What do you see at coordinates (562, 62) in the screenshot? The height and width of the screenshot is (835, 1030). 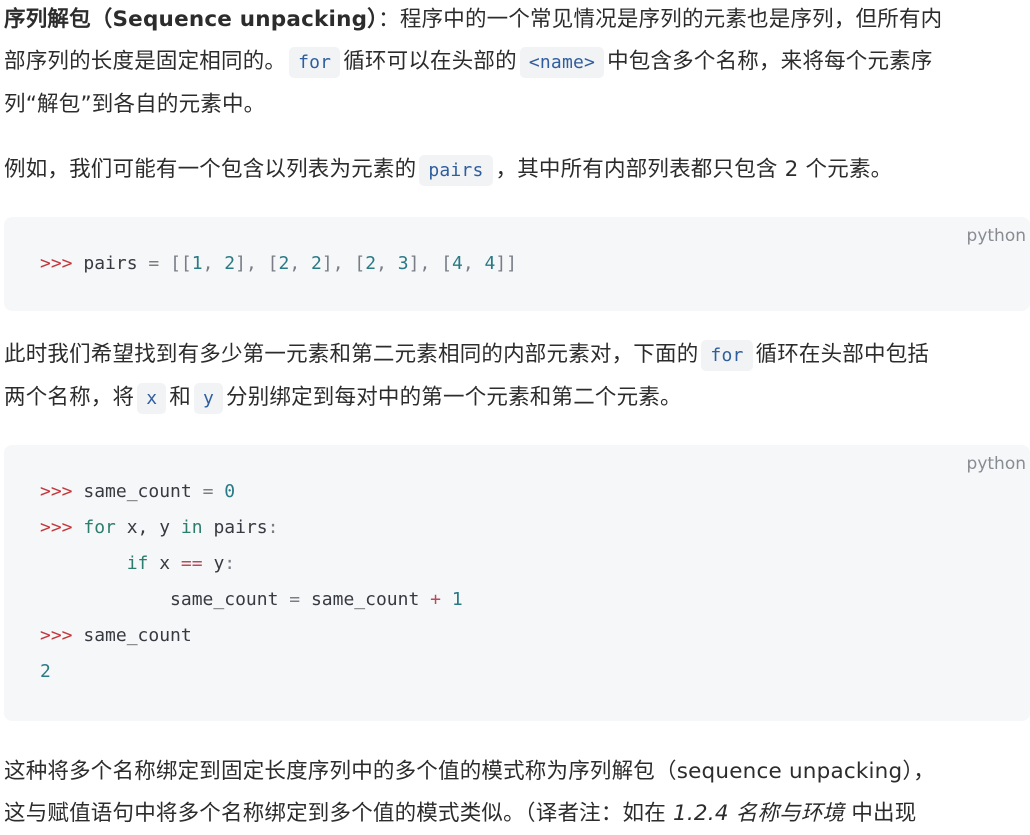 I see `inline-code-name: <name>` at bounding box center [562, 62].